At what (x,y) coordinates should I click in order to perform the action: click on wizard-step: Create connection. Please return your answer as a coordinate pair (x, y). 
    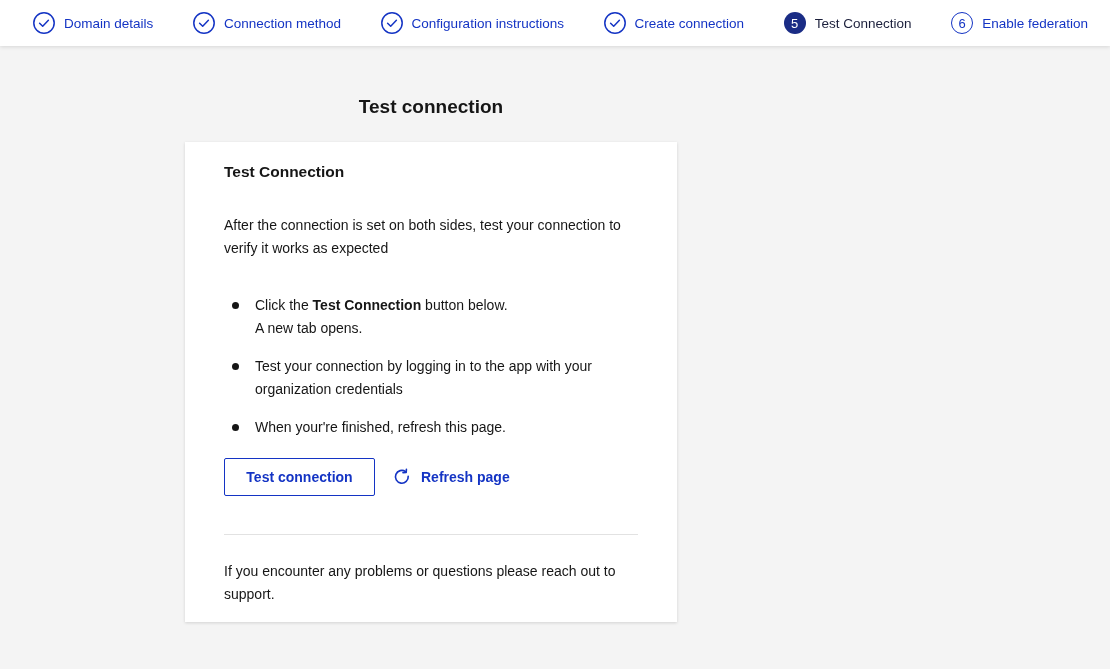
    Looking at the image, I should click on (674, 23).